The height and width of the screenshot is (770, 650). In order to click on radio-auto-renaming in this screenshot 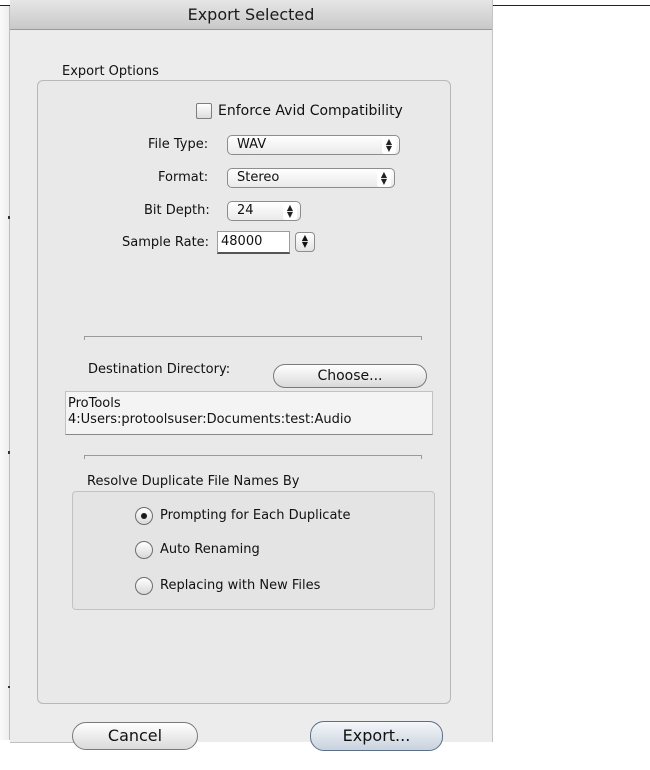, I will do `click(144, 550)`.